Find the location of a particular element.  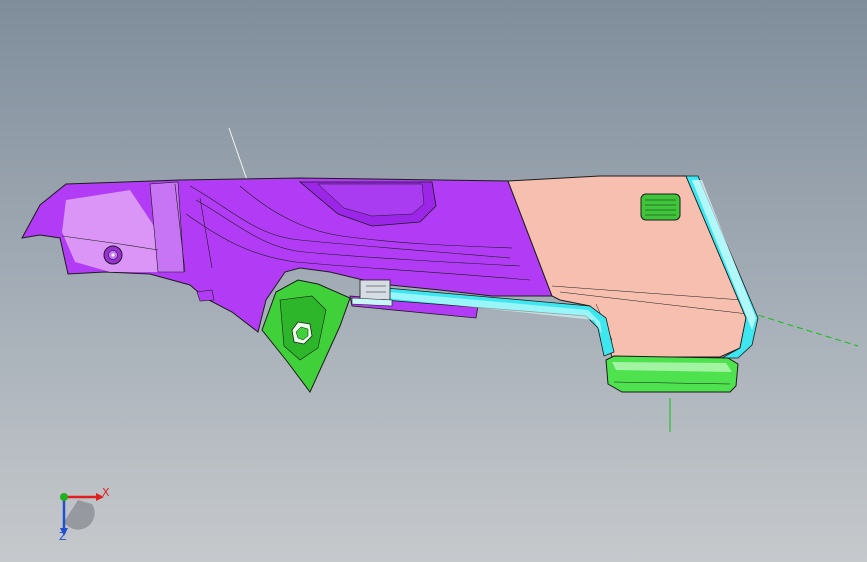

green-pad is located at coordinates (672, 374).